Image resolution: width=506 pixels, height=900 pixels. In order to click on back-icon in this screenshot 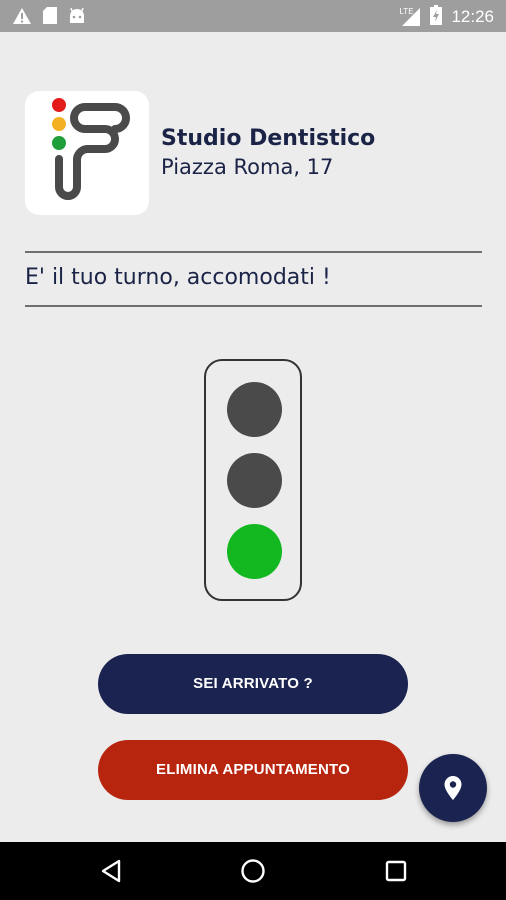, I will do `click(111, 871)`.